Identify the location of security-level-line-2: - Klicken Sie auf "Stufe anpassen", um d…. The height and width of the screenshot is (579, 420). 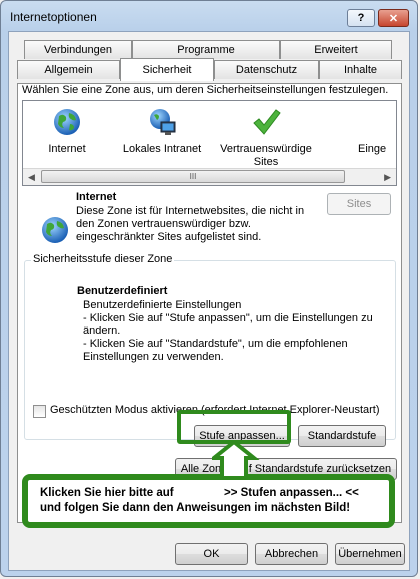
(228, 318).